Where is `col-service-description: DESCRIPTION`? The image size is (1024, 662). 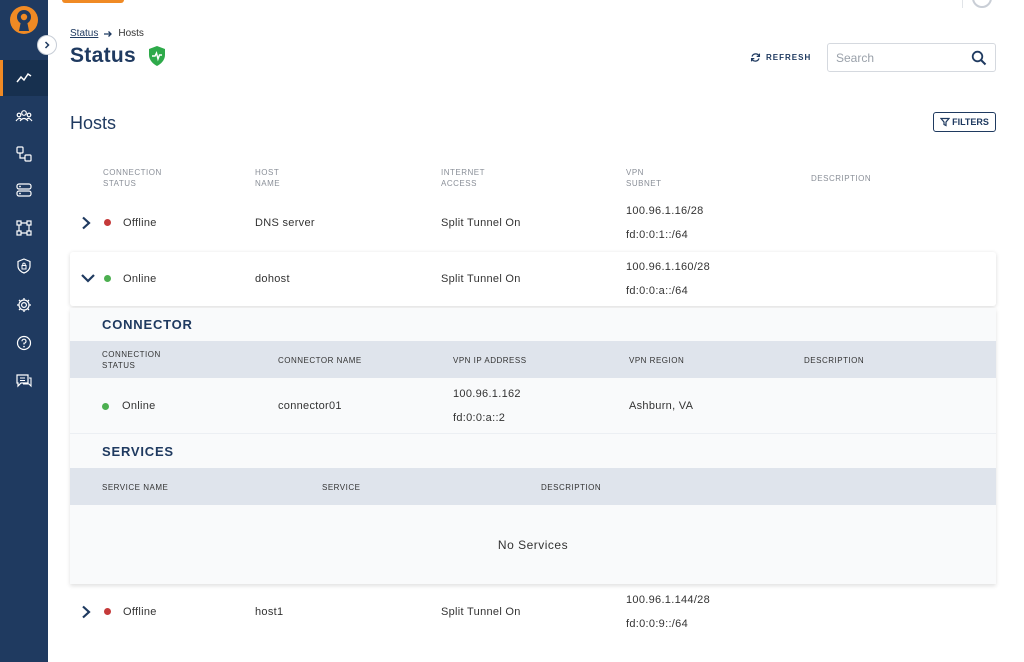 col-service-description: DESCRIPTION is located at coordinates (571, 487).